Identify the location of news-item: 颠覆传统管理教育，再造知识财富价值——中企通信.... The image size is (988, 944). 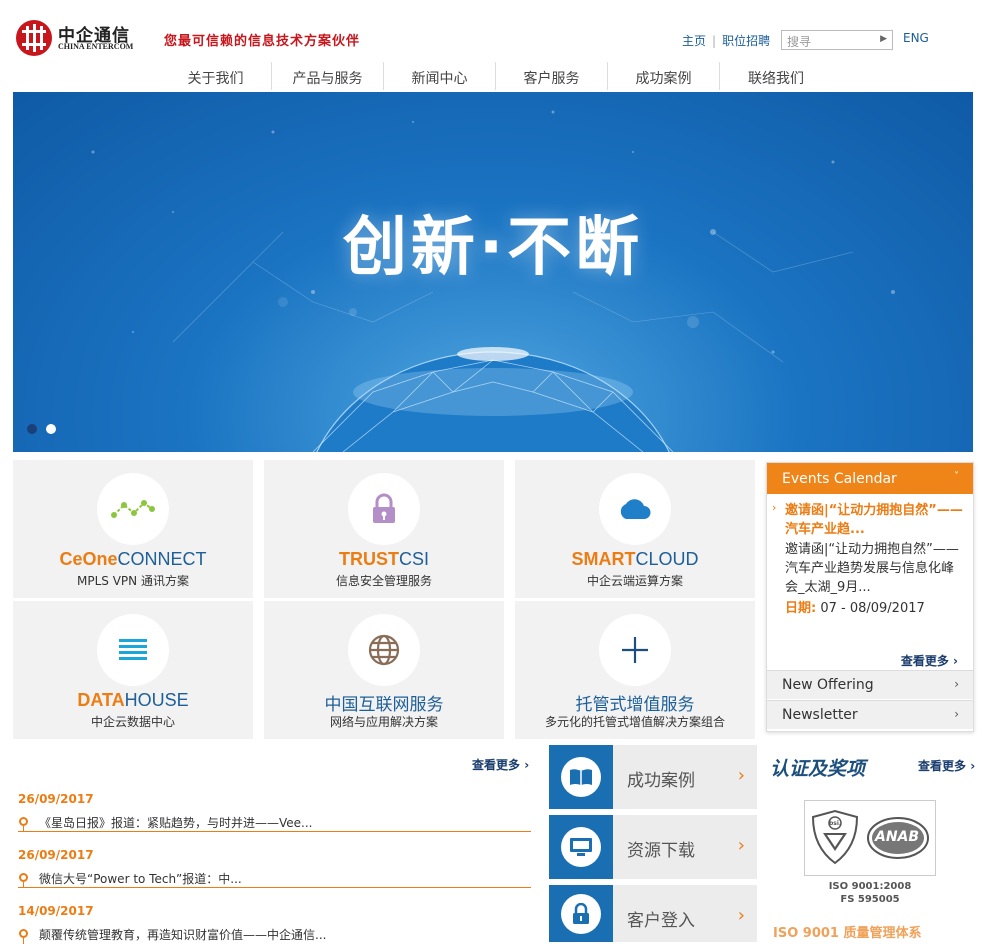
(274, 935).